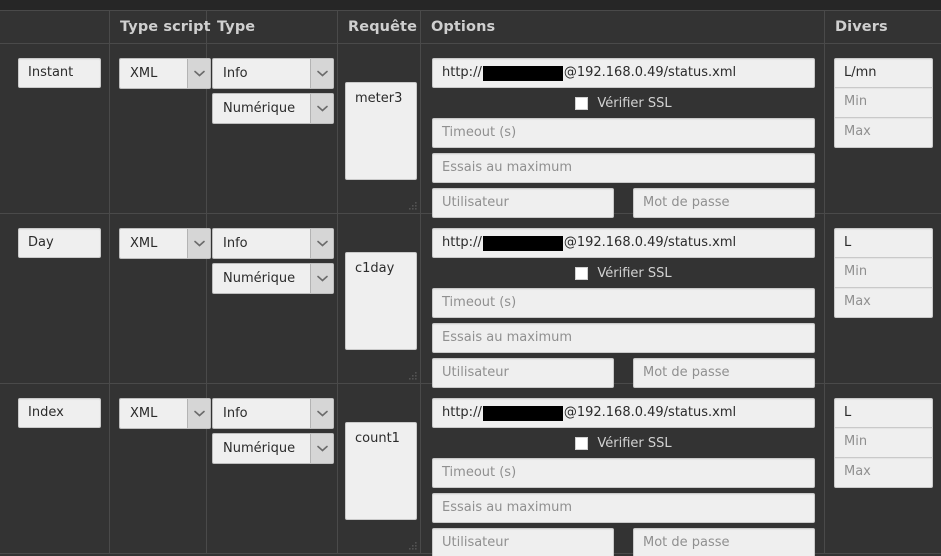 This screenshot has width=941, height=556. I want to click on table-header-row: Type script Type Requête Options Divers, so click(470, 27).